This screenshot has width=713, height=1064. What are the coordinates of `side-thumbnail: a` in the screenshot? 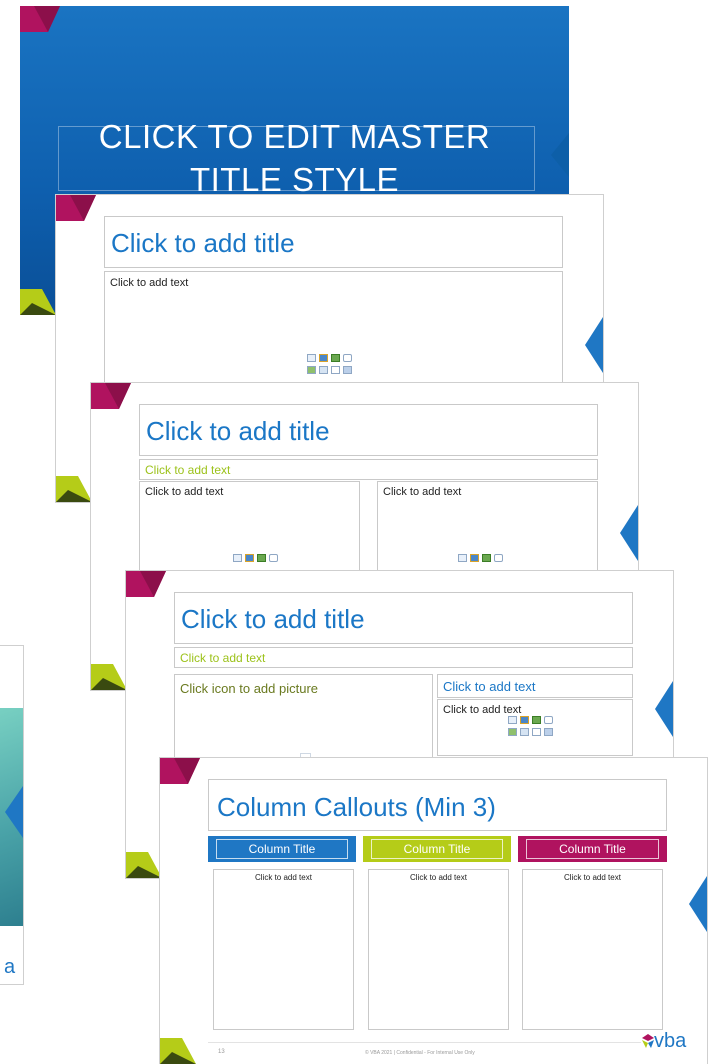 It's located at (12, 815).